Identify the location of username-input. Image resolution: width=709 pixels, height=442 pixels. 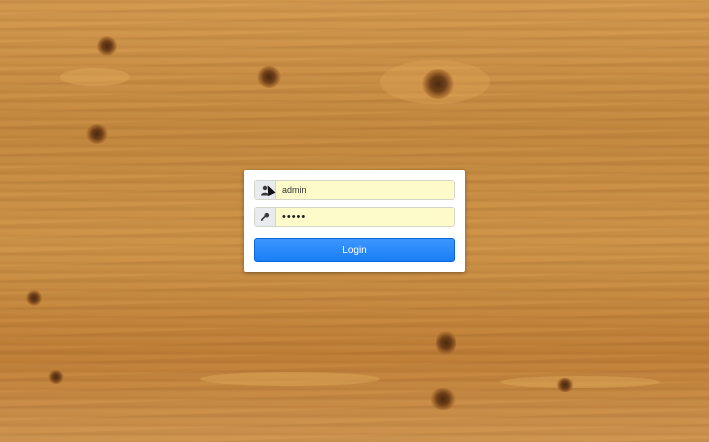
(365, 190).